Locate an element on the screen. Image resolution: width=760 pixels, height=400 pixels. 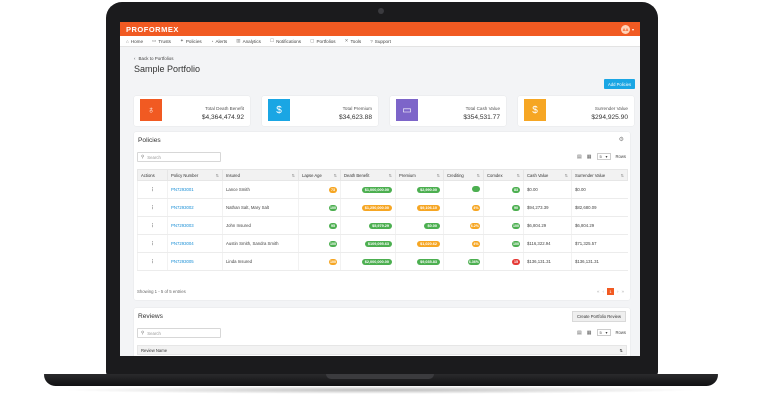
column-header: Crediting ⇅ is located at coordinates (463, 175).